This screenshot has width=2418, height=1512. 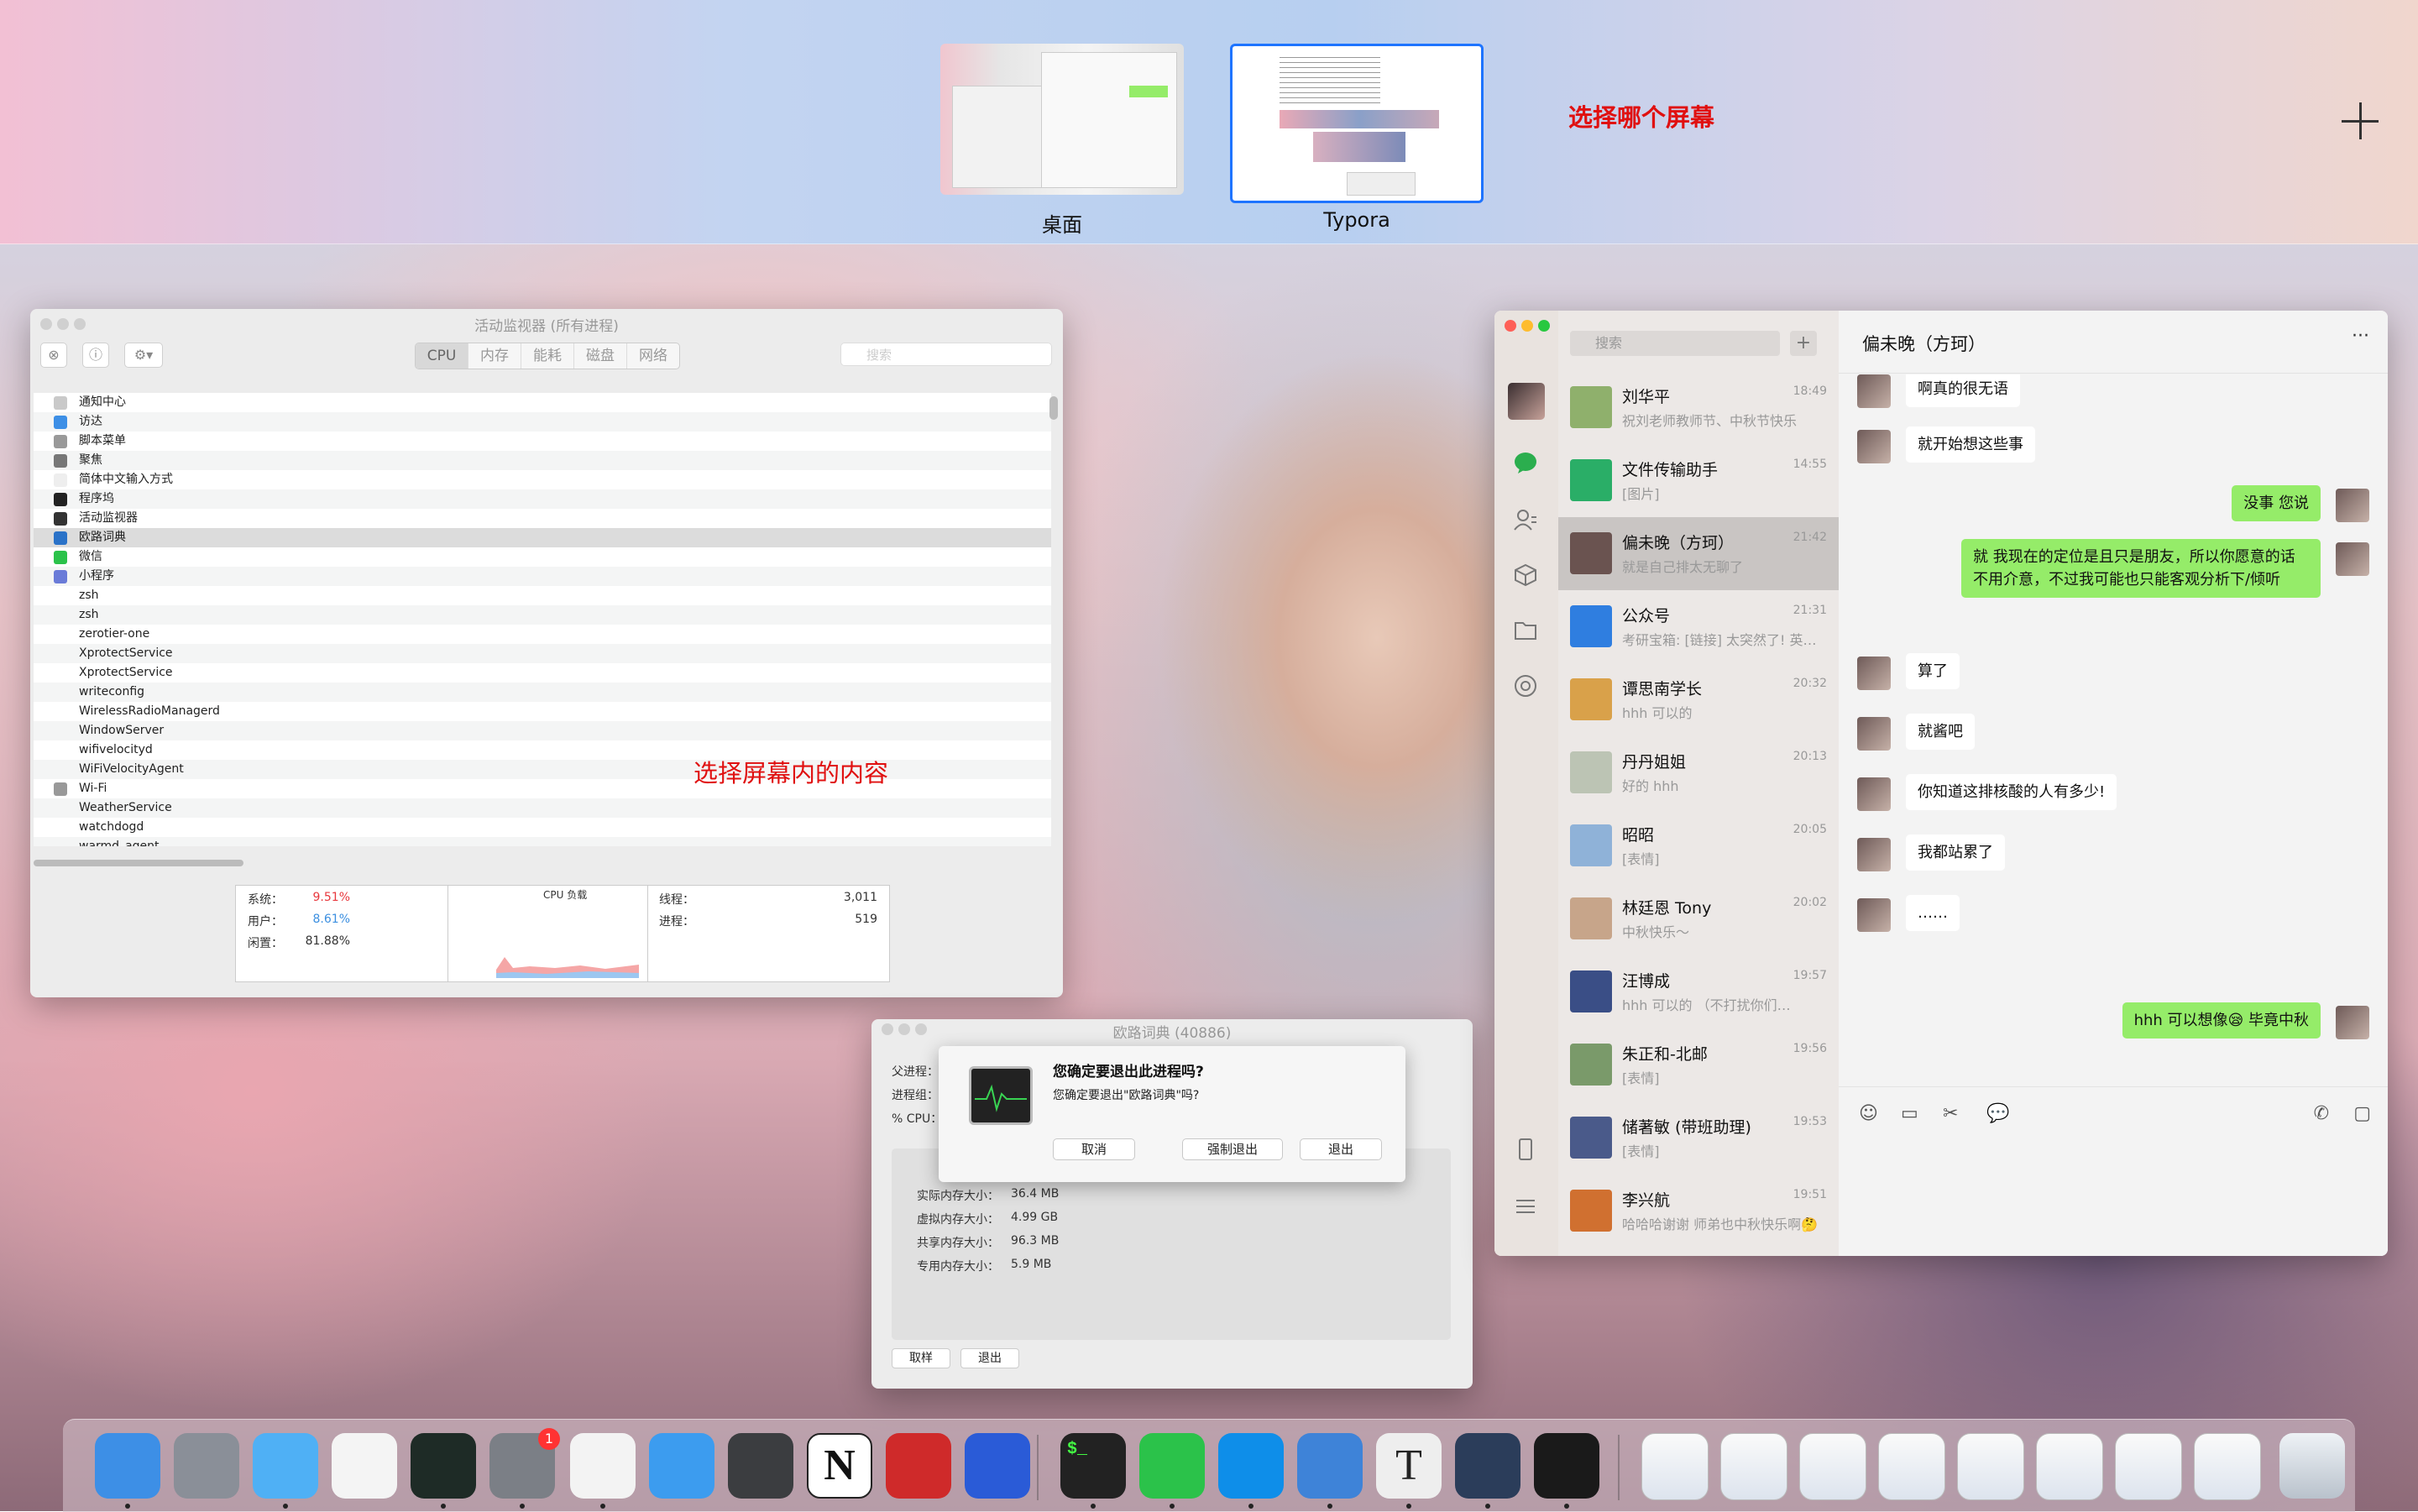 I want to click on scissors-icon: ✂, so click(x=1950, y=1113).